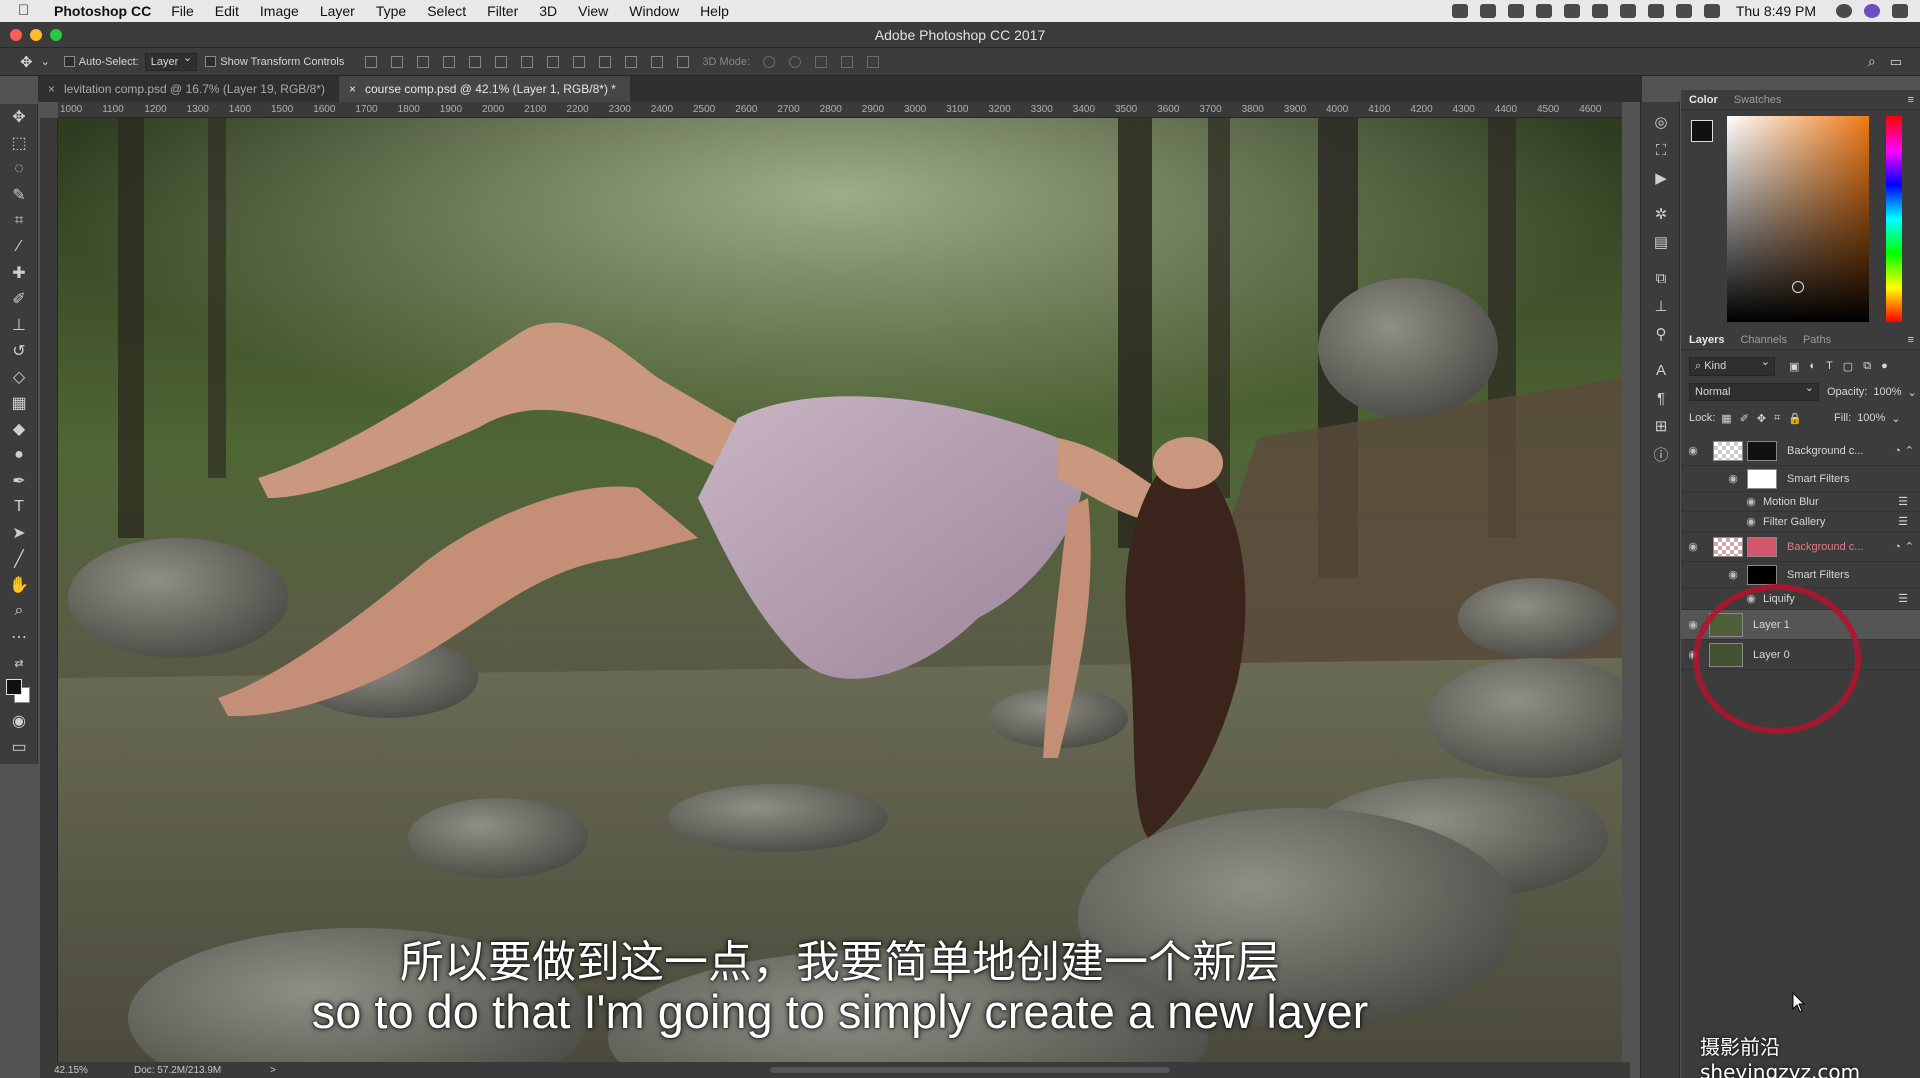  What do you see at coordinates (56, 35) in the screenshot?
I see `zoom-window-button` at bounding box center [56, 35].